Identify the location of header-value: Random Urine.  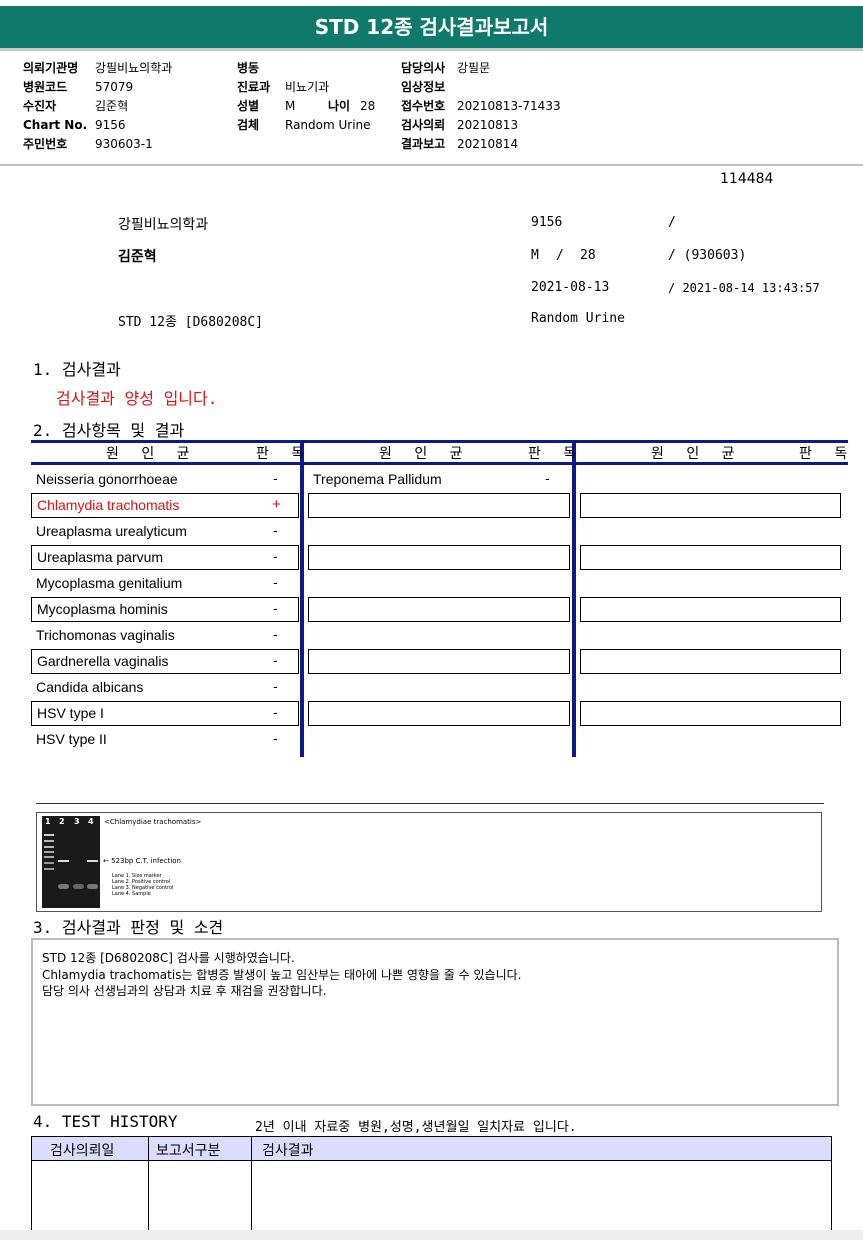
(328, 125).